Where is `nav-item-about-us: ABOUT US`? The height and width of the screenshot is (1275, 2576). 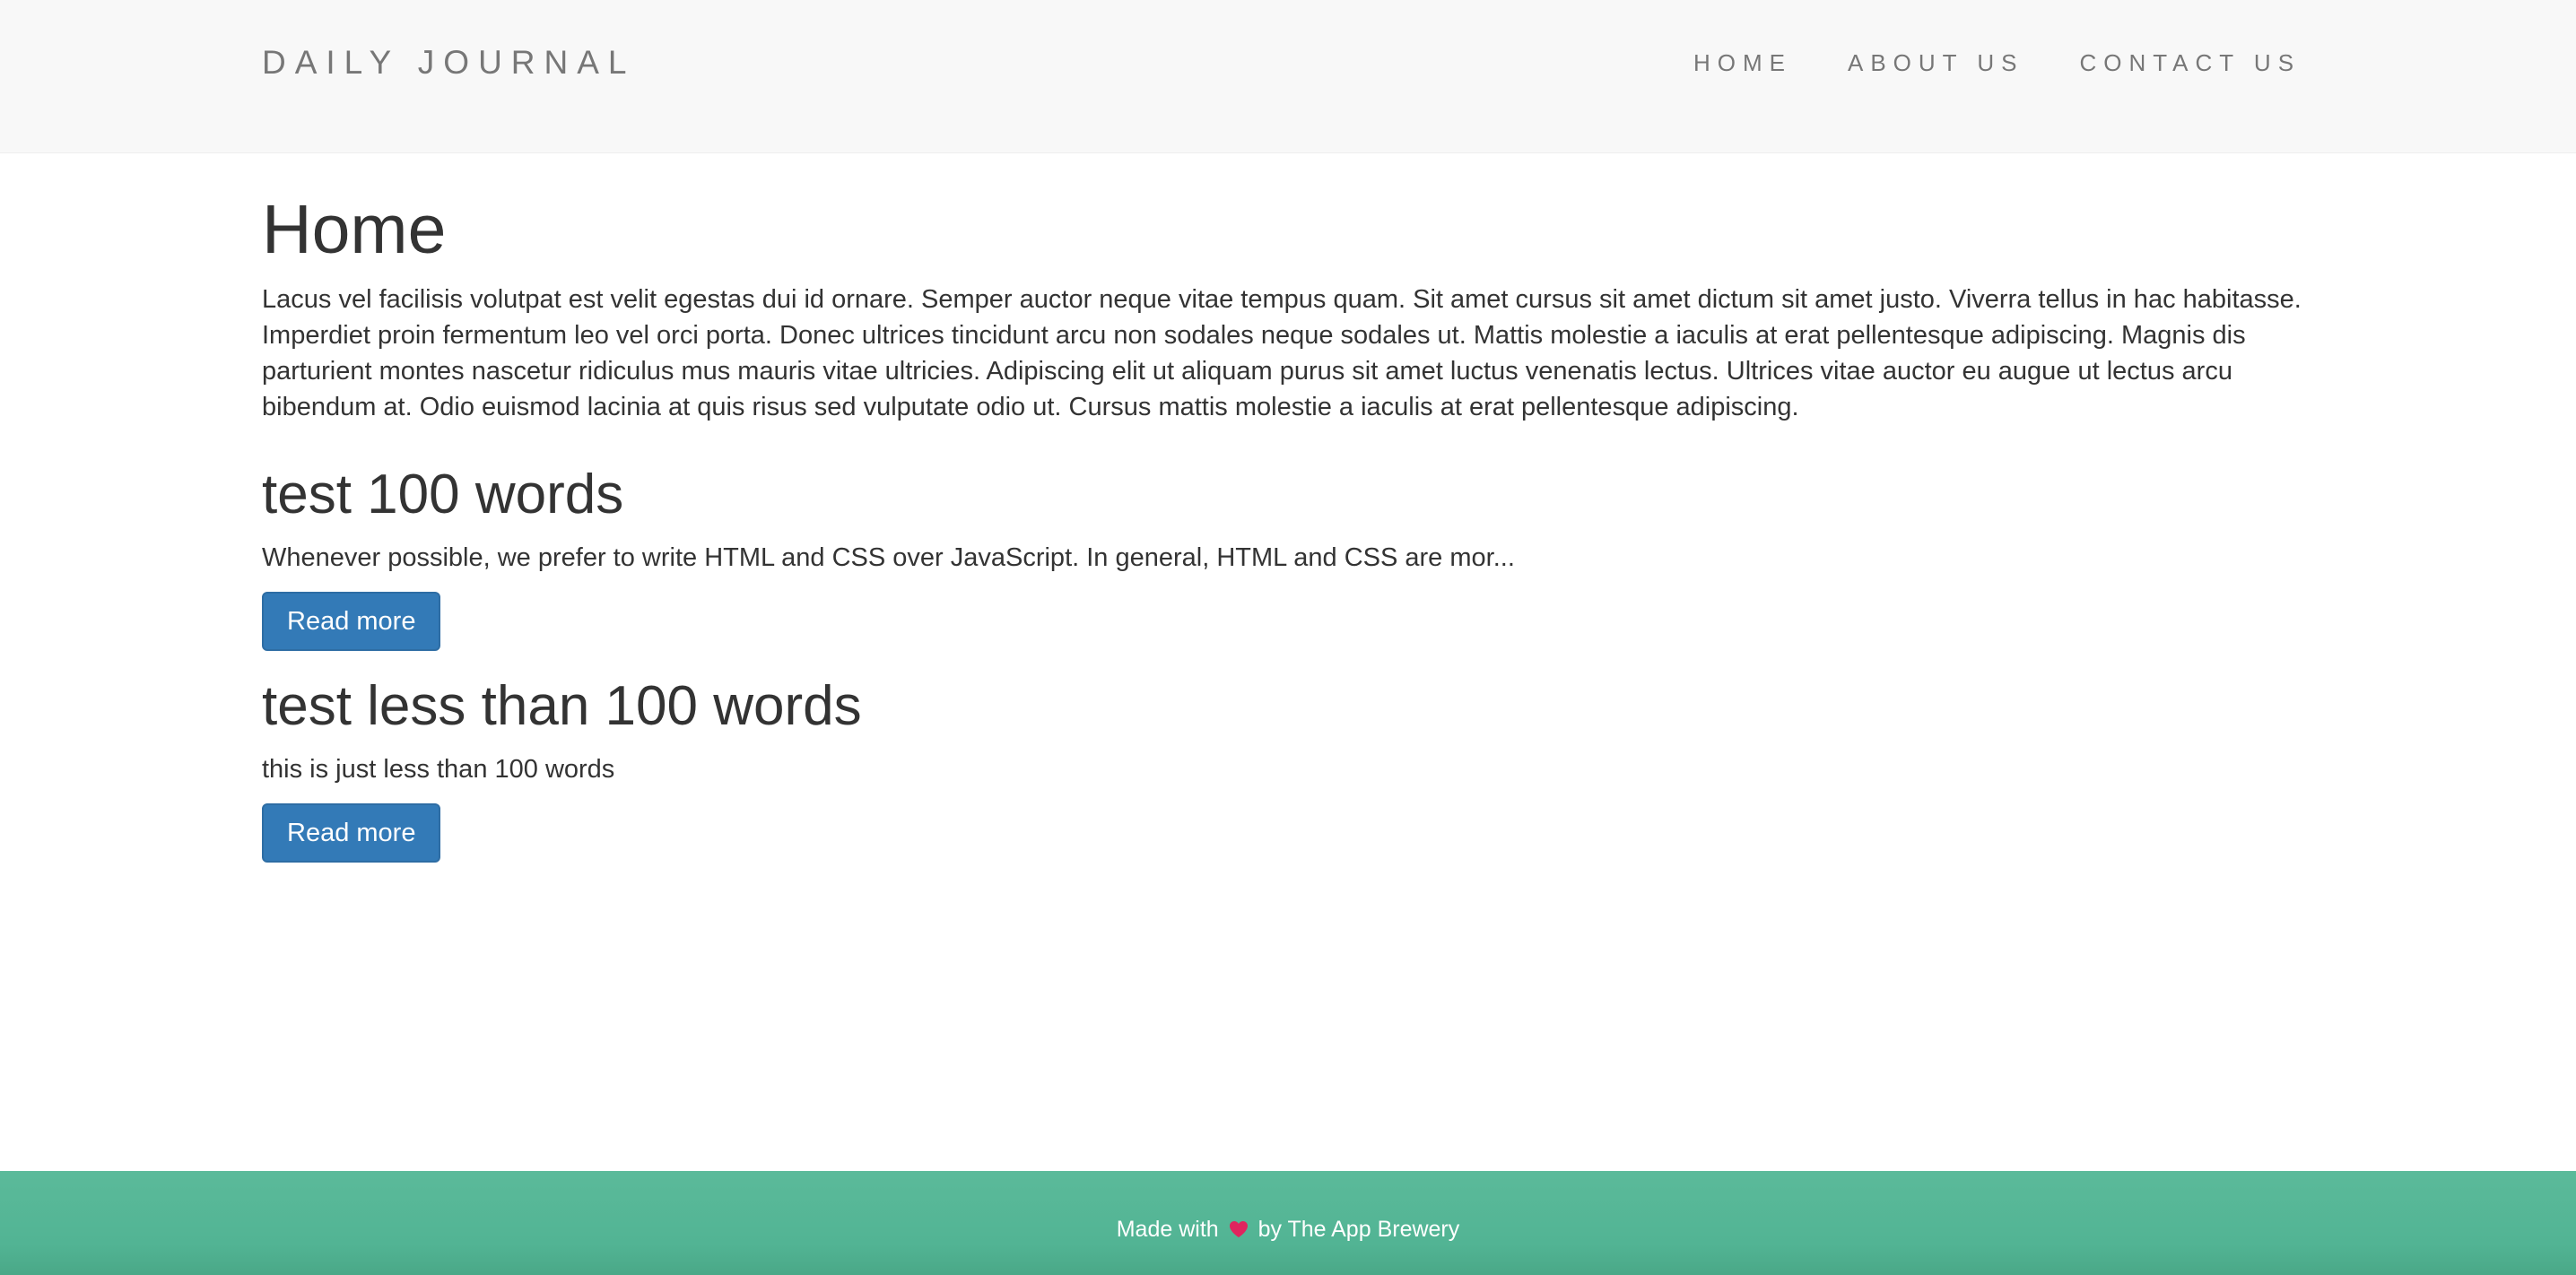 nav-item-about-us: ABOUT US is located at coordinates (1935, 63).